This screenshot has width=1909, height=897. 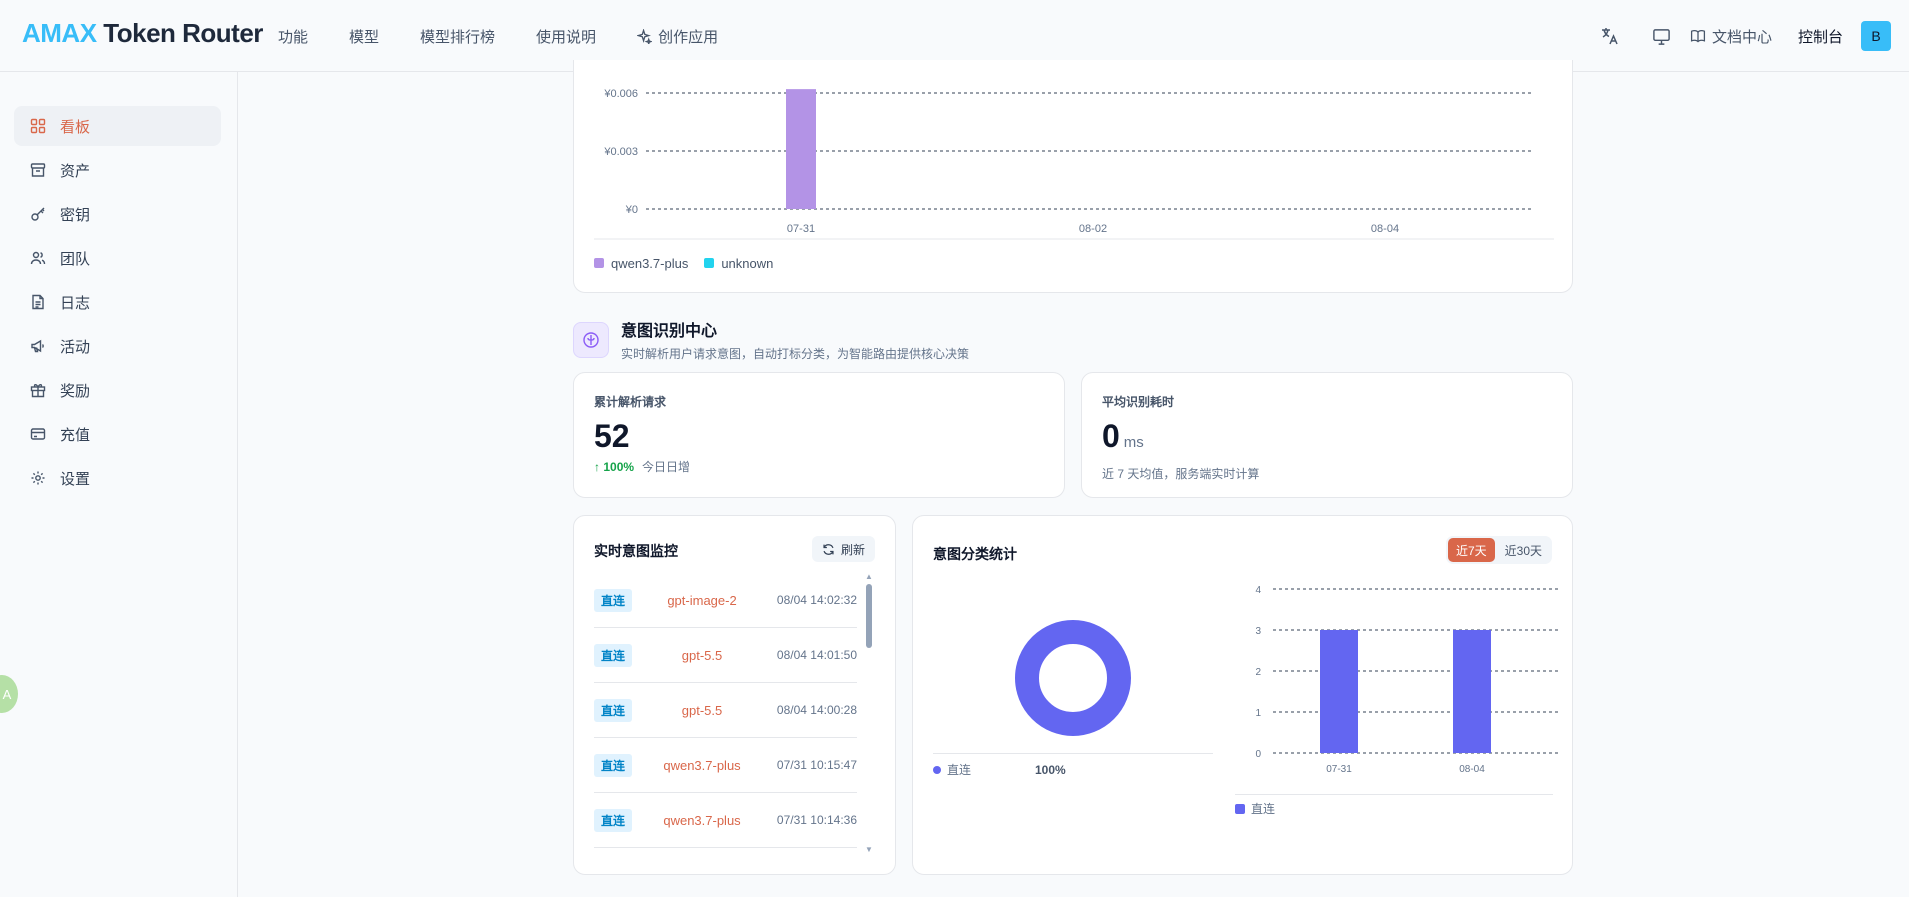 What do you see at coordinates (364, 36) in the screenshot?
I see `nav-item-models: 模型` at bounding box center [364, 36].